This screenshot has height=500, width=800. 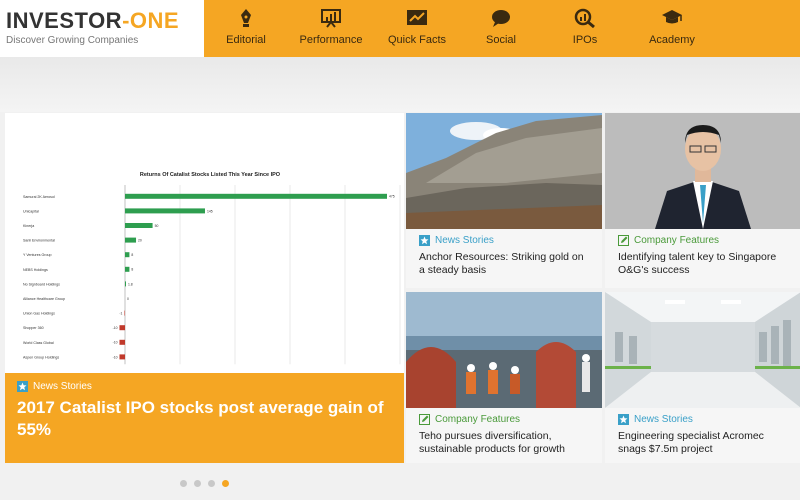 I want to click on chart-category-label: Shopper 360, so click(x=33, y=328).